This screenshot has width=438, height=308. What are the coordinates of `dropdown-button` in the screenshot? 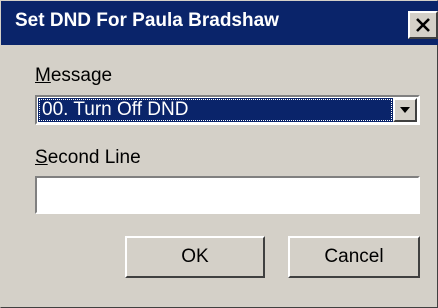 It's located at (405, 110).